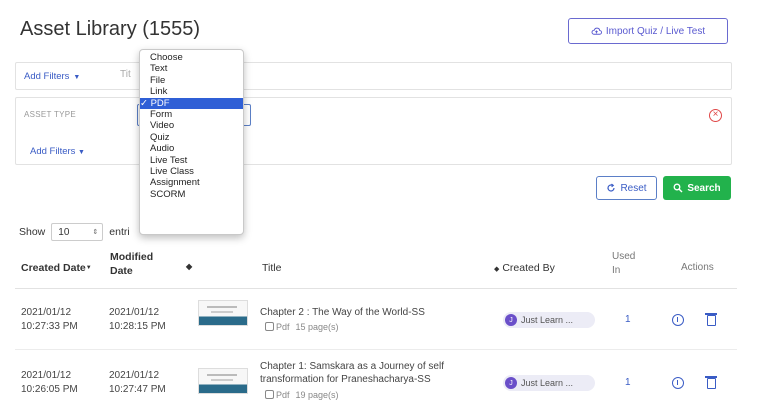 The height and width of the screenshot is (412, 770). Describe the element at coordinates (191, 68) in the screenshot. I see `dropdown-option: Text` at that location.